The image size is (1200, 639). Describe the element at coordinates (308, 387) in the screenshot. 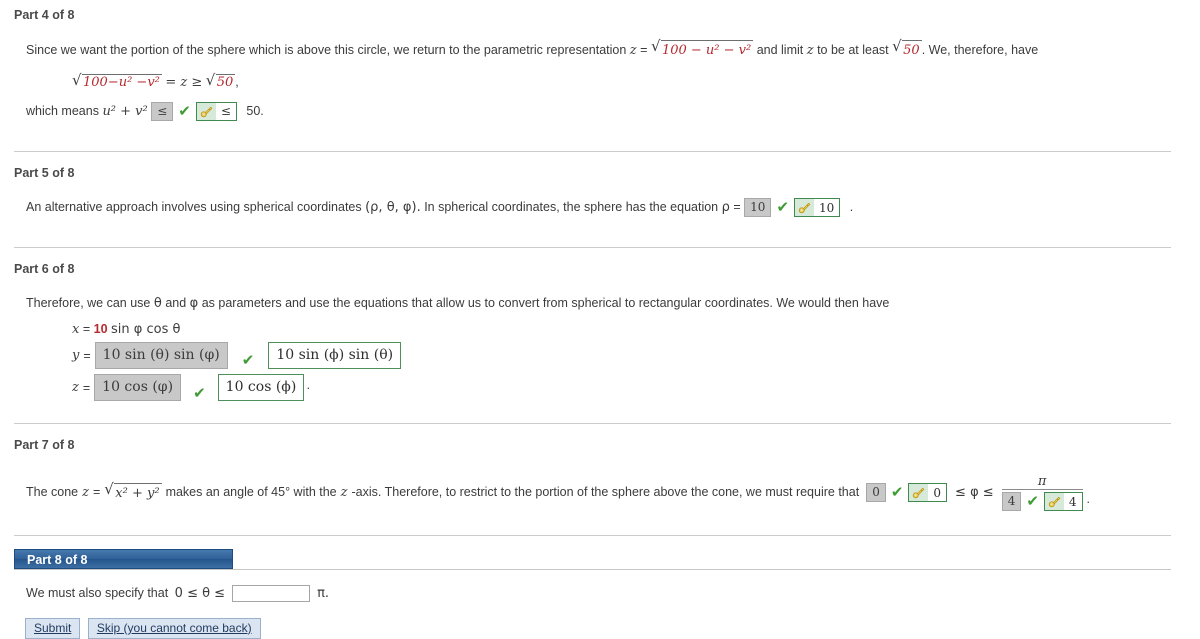

I see `part-6-z-trailing: ·` at that location.